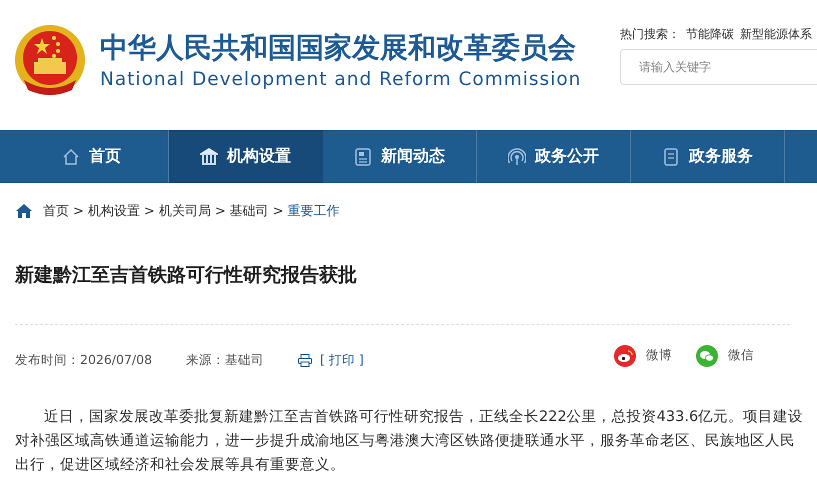  I want to click on hot-search-label: 热门搜索：, so click(650, 34).